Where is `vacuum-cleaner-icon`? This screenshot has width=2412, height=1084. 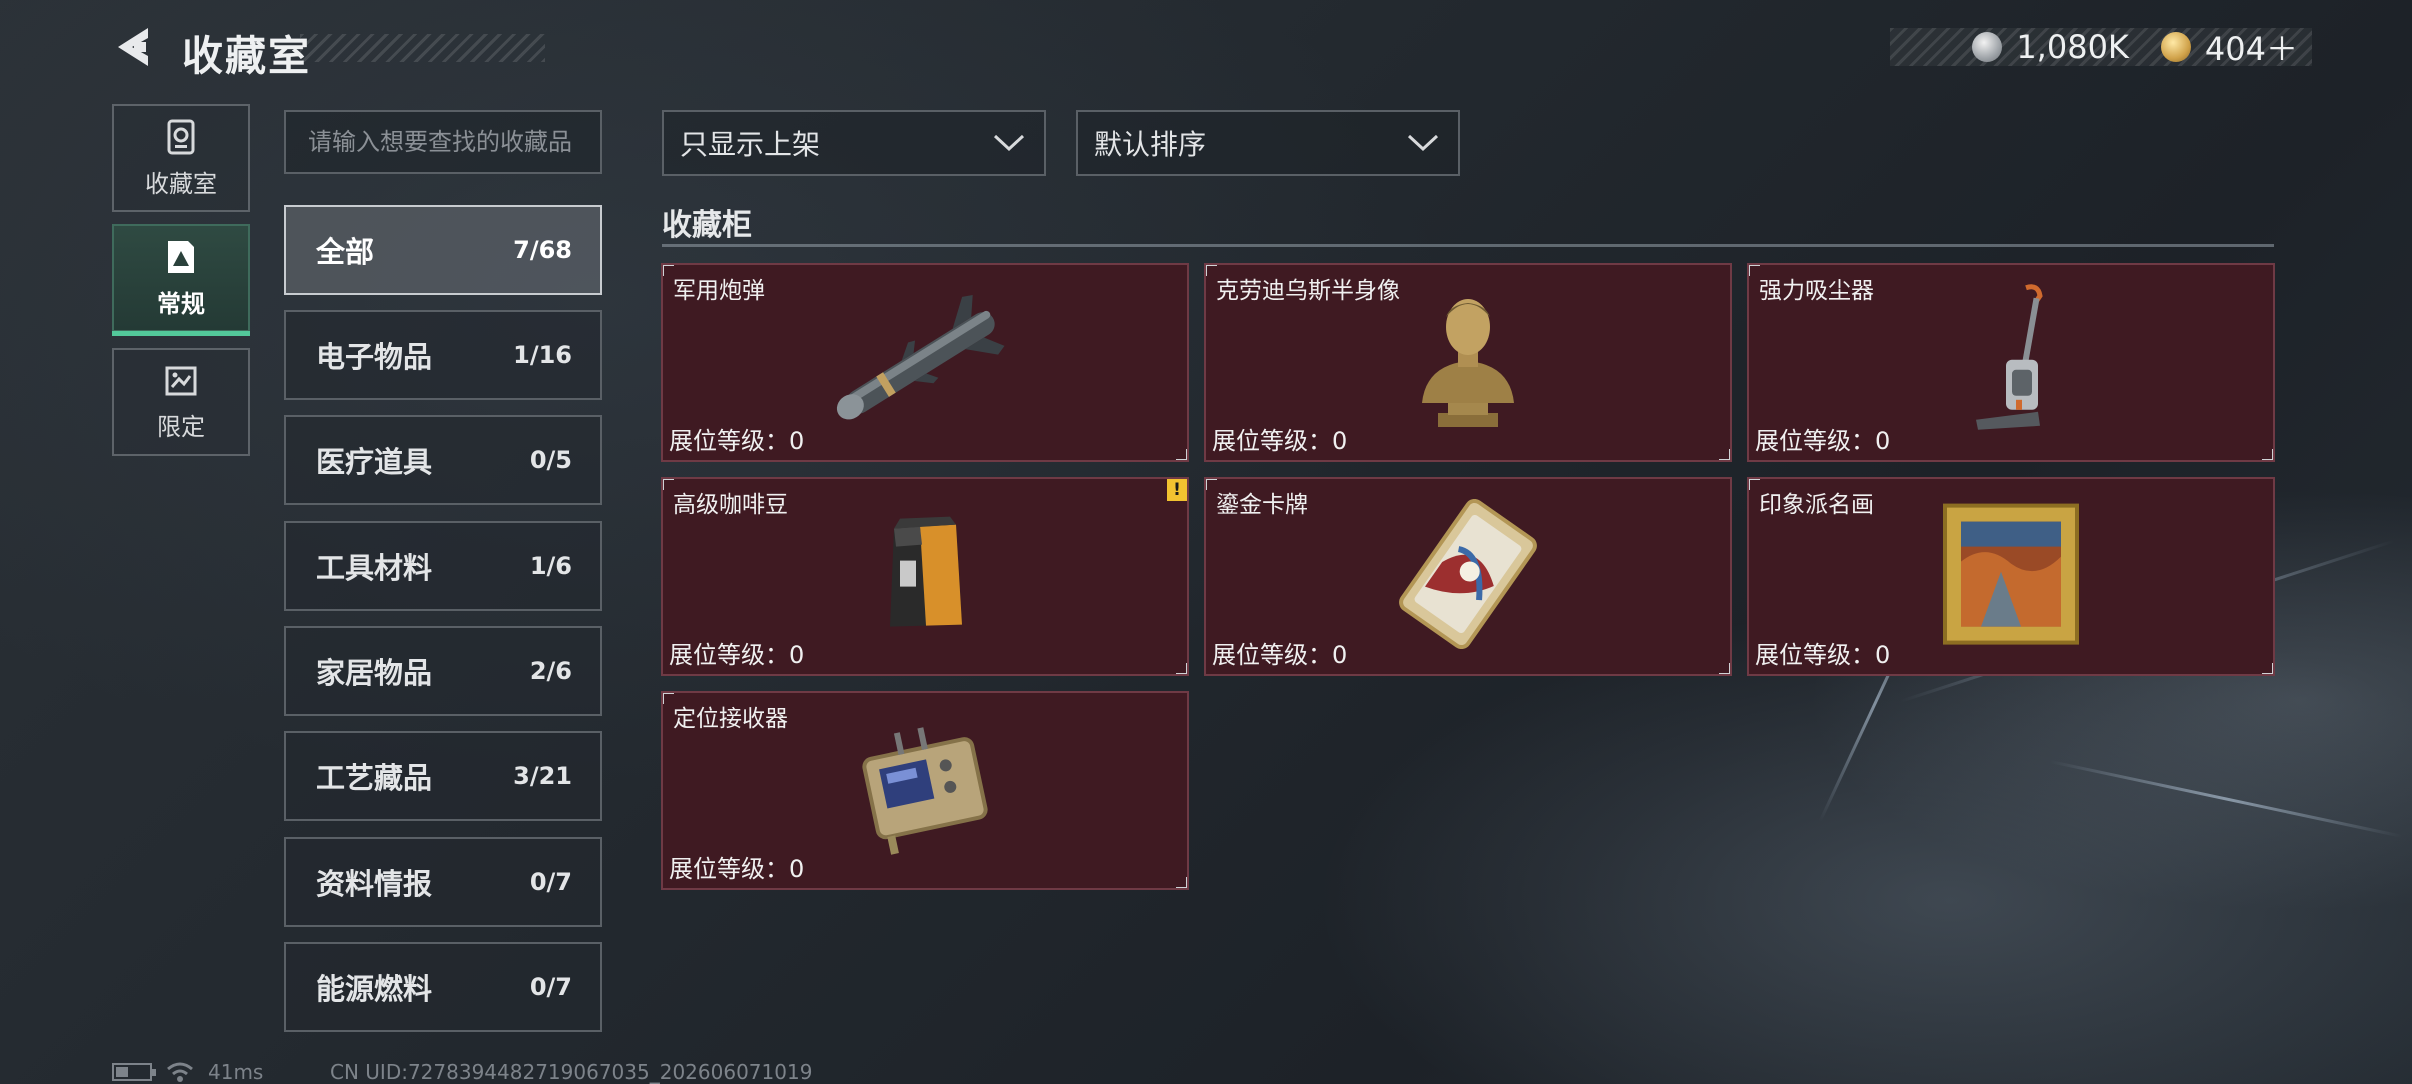
vacuum-cleaner-icon is located at coordinates (2009, 356).